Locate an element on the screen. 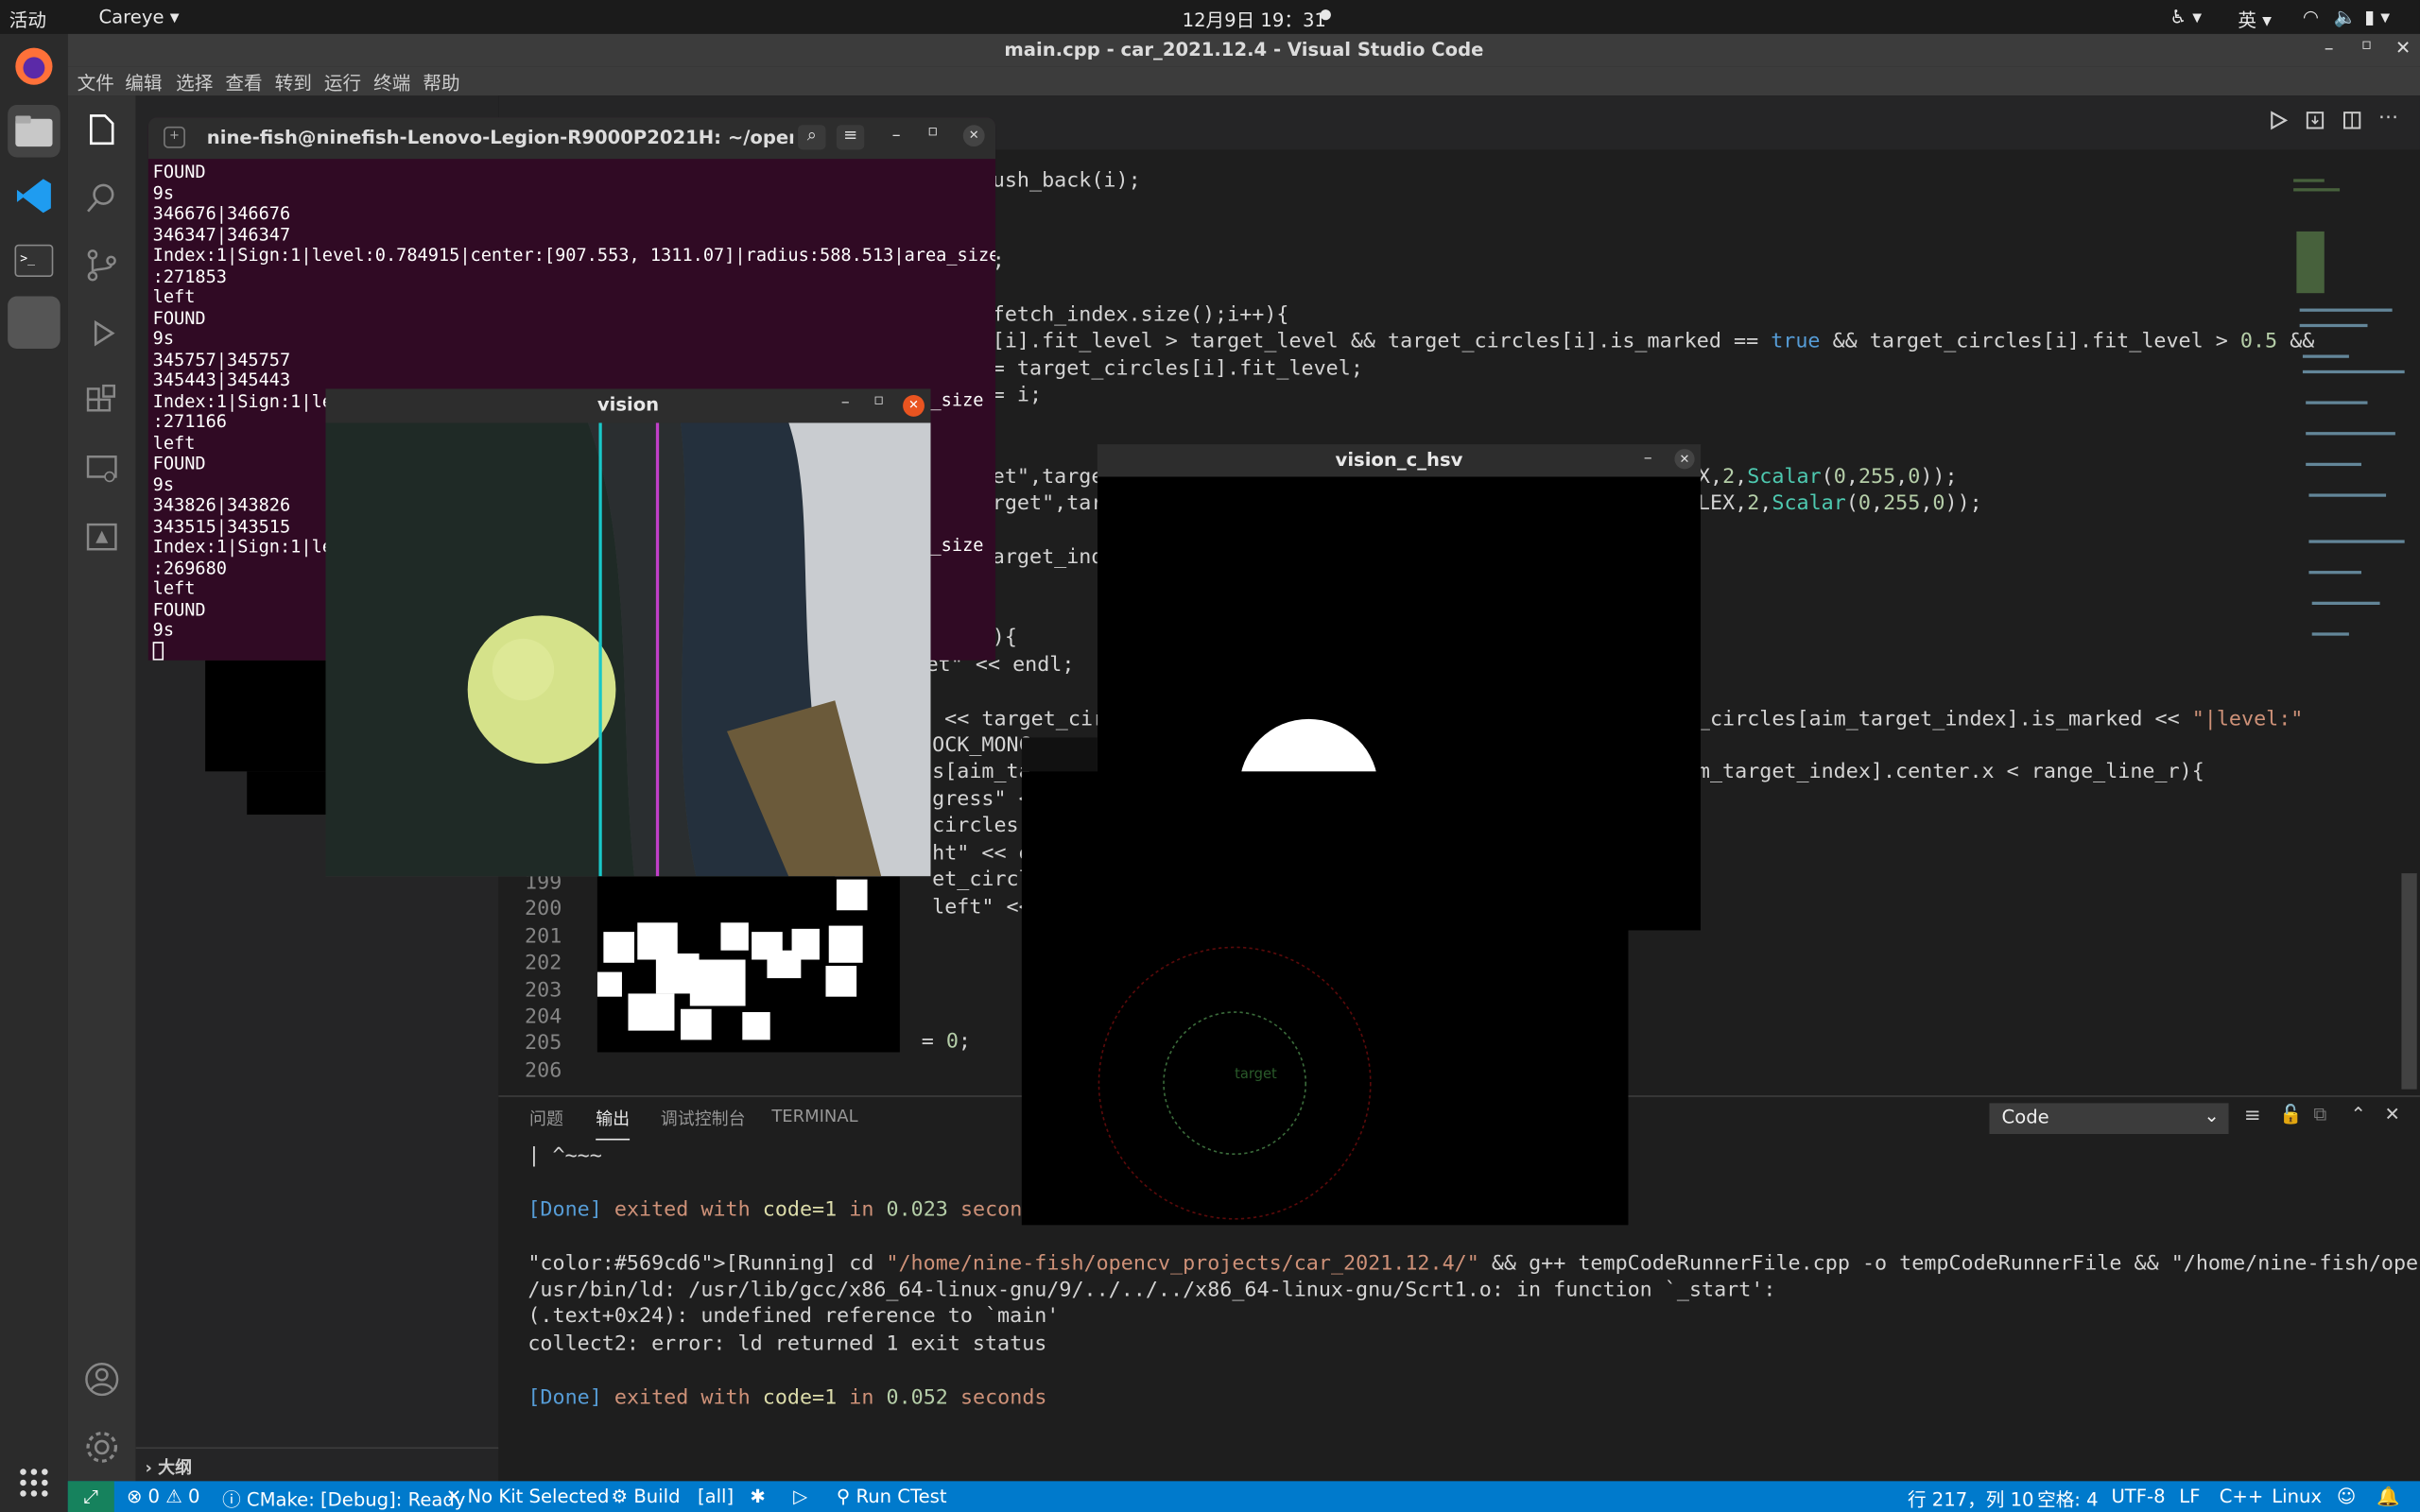 The height and width of the screenshot is (1512, 2420). battery-icon: ▮ ▾ is located at coordinates (2377, 17).